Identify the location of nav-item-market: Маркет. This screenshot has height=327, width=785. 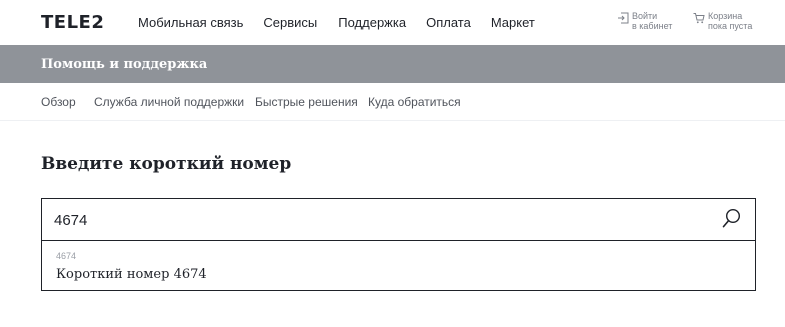
(513, 23).